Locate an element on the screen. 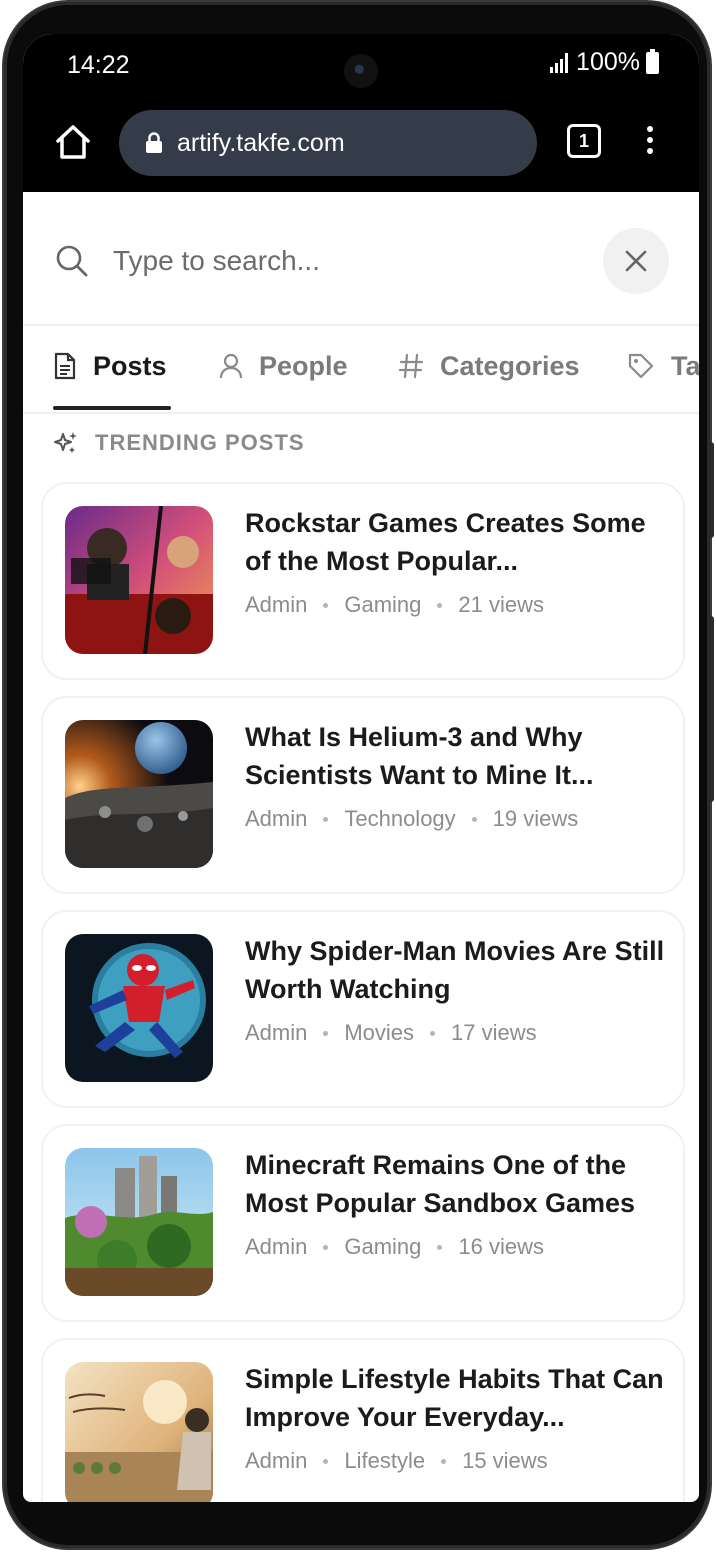 This screenshot has width=716, height=1556. browser-chrome: 14:22 100% artify.takfe.com 1 is located at coordinates (361, 113).